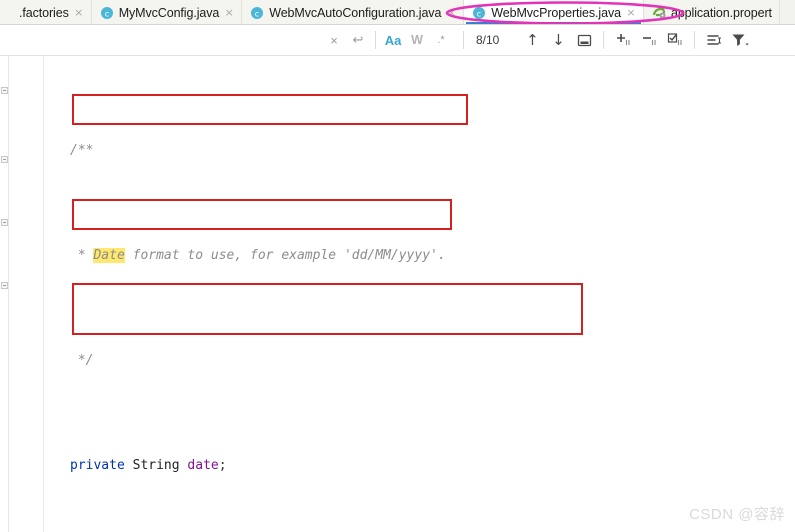  What do you see at coordinates (285, 255) in the screenshot?
I see `comment-text: format to use, for example 'dd/MM/yyyy'.` at bounding box center [285, 255].